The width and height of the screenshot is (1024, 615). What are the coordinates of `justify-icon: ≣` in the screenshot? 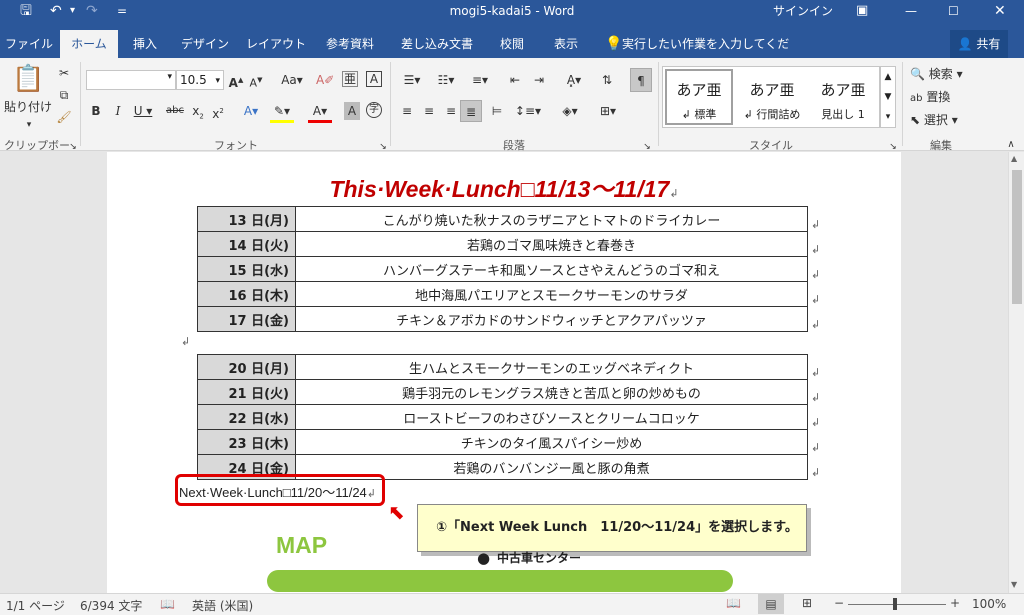 It's located at (471, 111).